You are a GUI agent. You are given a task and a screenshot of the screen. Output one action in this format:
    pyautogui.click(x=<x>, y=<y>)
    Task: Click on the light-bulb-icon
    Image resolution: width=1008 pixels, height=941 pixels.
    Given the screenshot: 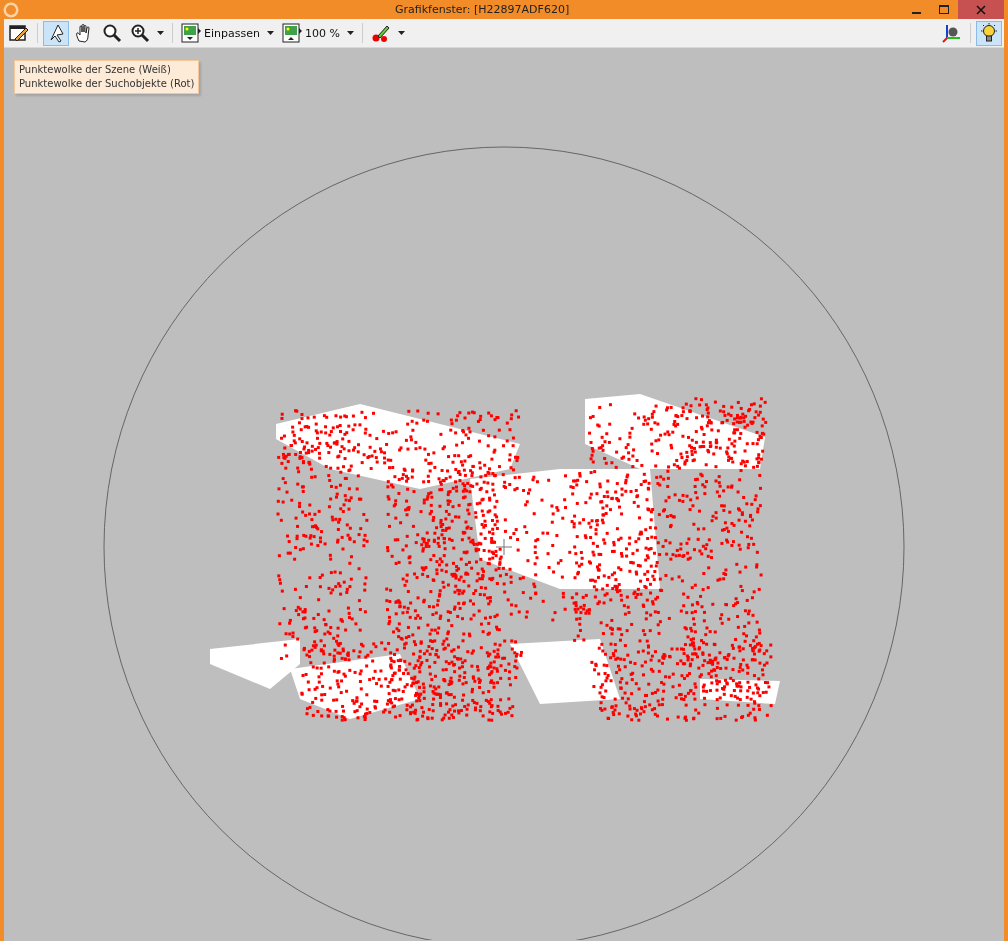 What is the action you would take?
    pyautogui.click(x=989, y=33)
    